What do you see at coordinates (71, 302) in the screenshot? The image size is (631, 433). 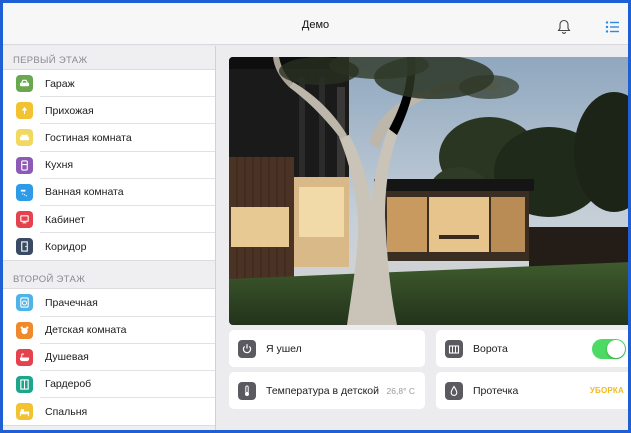 I see `sidebar-item-label: Прачечная` at bounding box center [71, 302].